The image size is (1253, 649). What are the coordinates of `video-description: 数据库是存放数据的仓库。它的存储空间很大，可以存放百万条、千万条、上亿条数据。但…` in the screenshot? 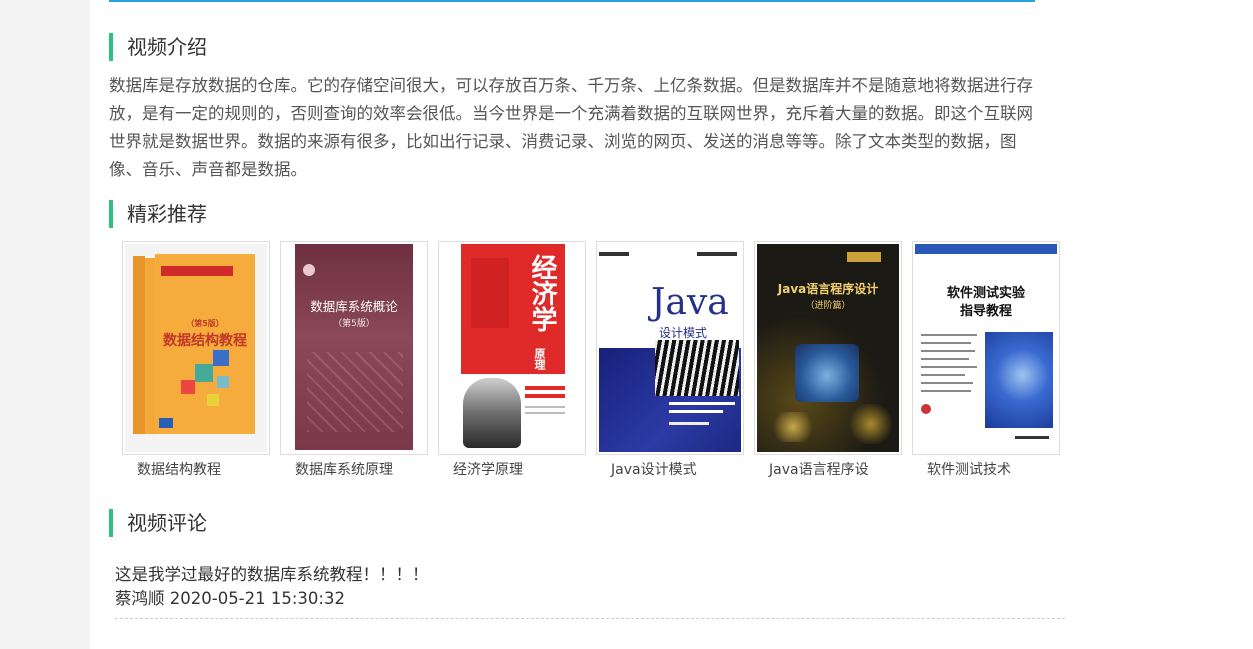 It's located at (571, 127).